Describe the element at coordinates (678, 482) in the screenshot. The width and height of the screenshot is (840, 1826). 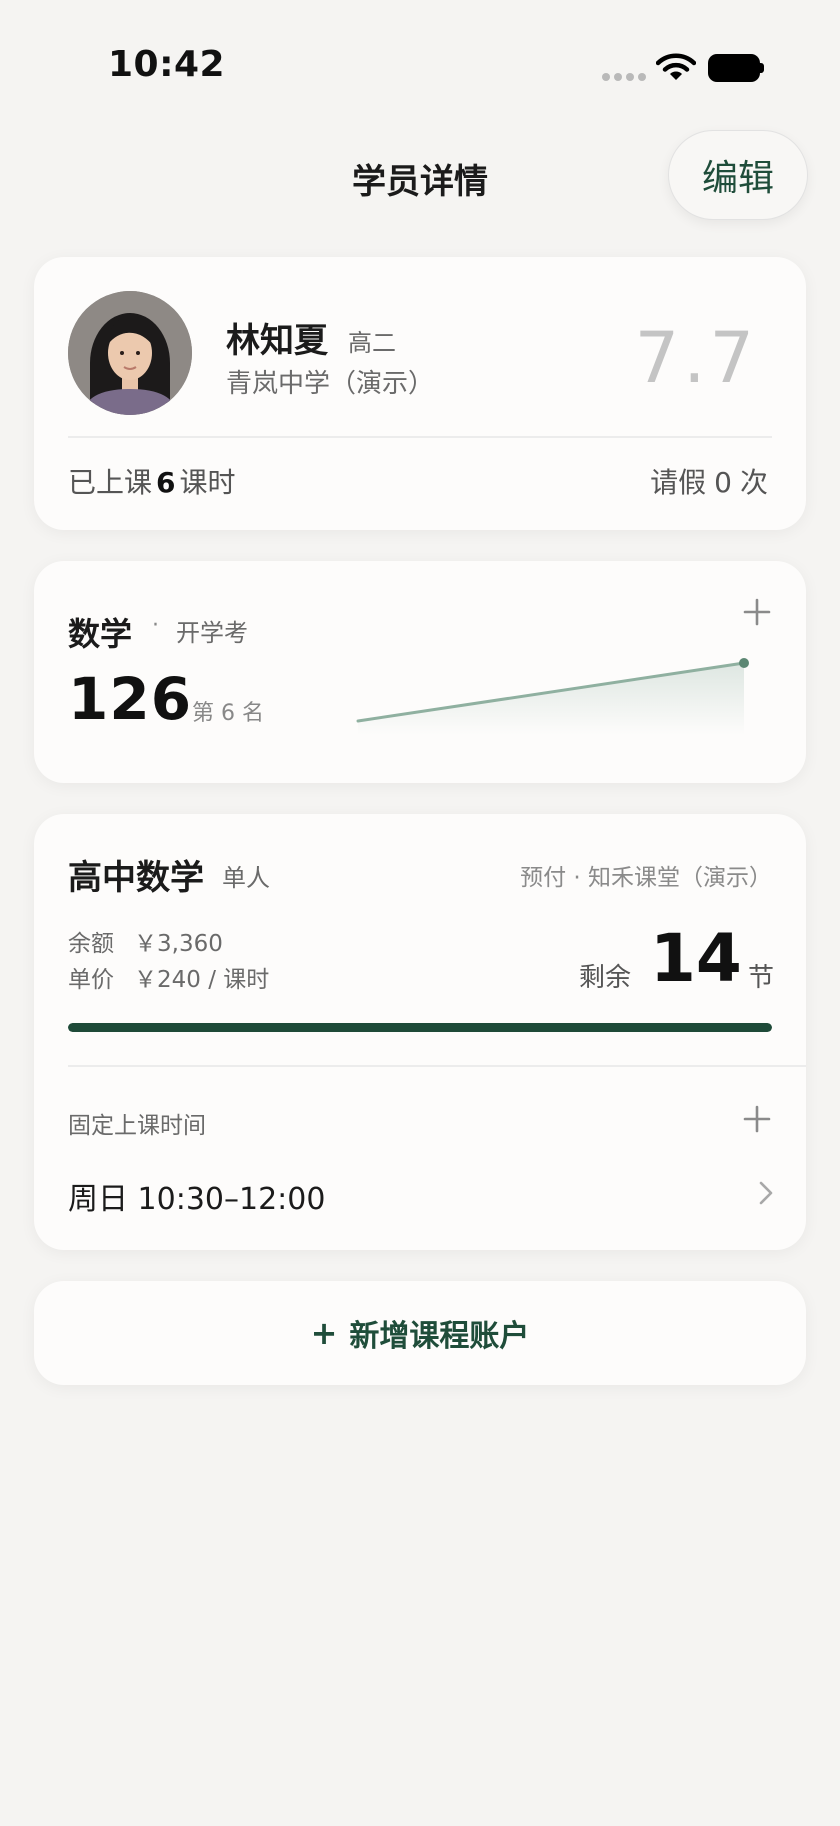
I see `leave-prefix: 请假` at that location.